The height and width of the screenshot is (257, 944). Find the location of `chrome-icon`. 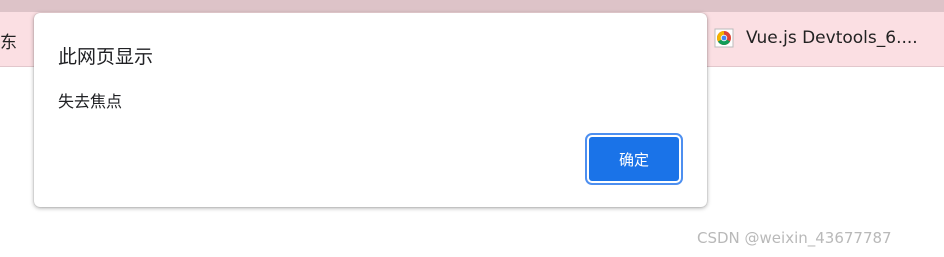

chrome-icon is located at coordinates (724, 38).